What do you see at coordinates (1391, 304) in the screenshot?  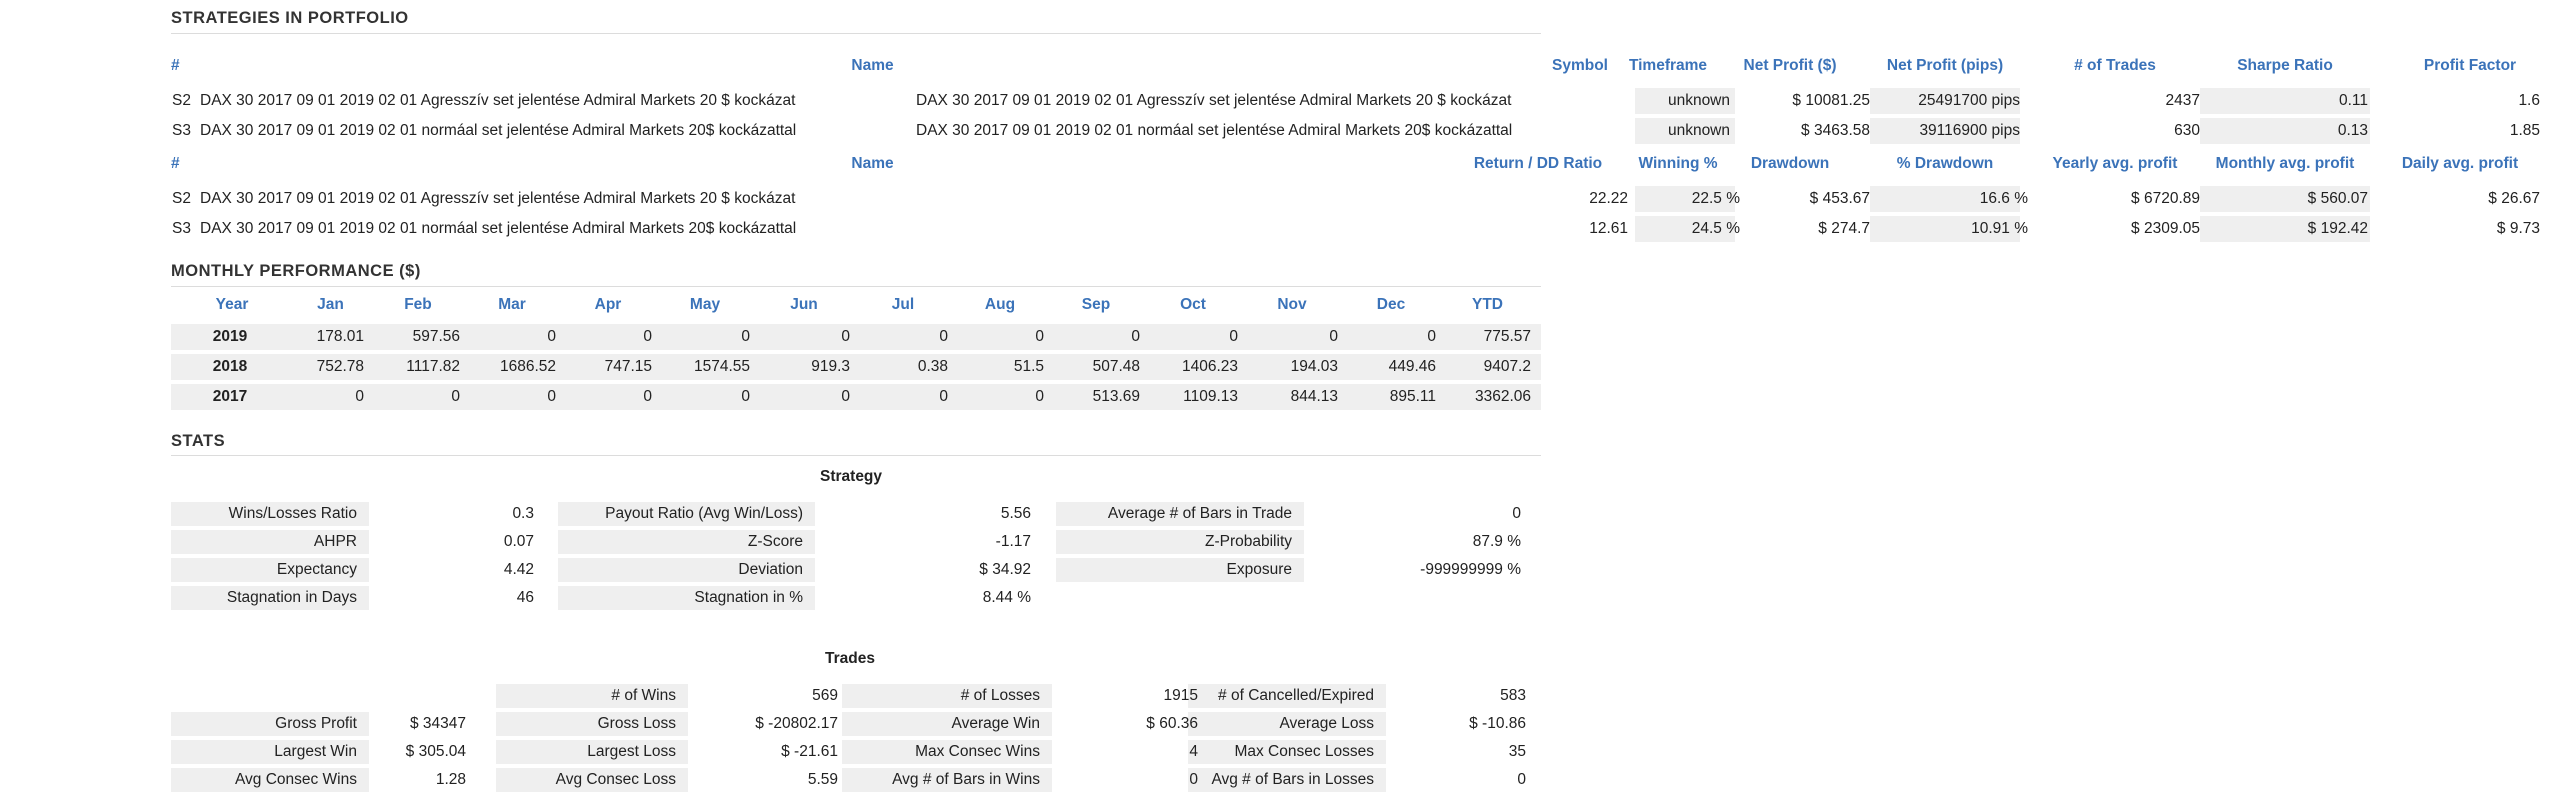 I see `month-header: Dec` at bounding box center [1391, 304].